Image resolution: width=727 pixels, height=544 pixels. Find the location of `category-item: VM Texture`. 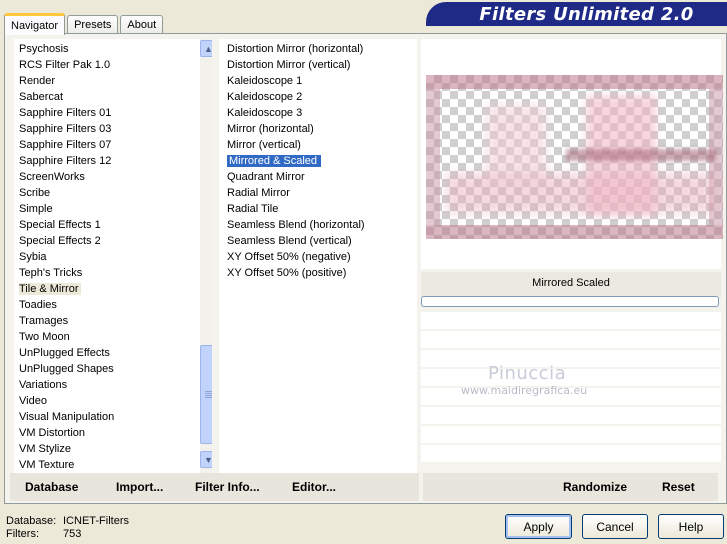

category-item: VM Texture is located at coordinates (113, 465).